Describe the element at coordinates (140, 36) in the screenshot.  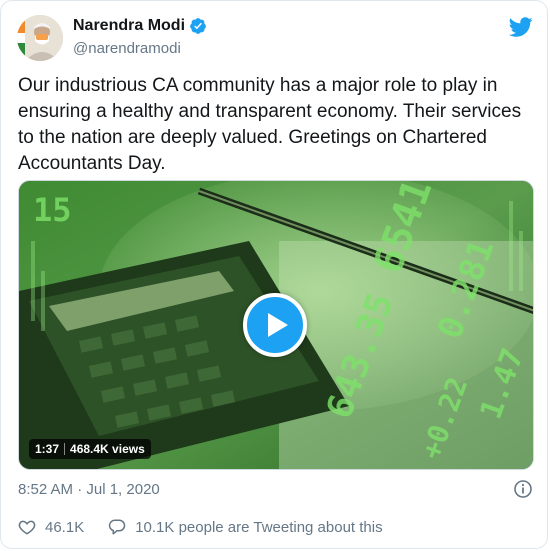
I see `author-block: Narendra Modi @narendramodi` at that location.